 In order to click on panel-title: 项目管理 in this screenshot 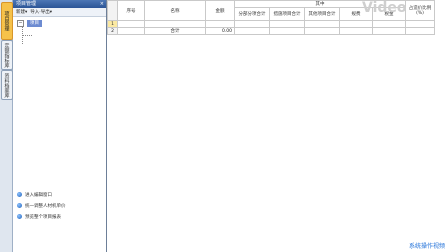, I will do `click(26, 4)`.